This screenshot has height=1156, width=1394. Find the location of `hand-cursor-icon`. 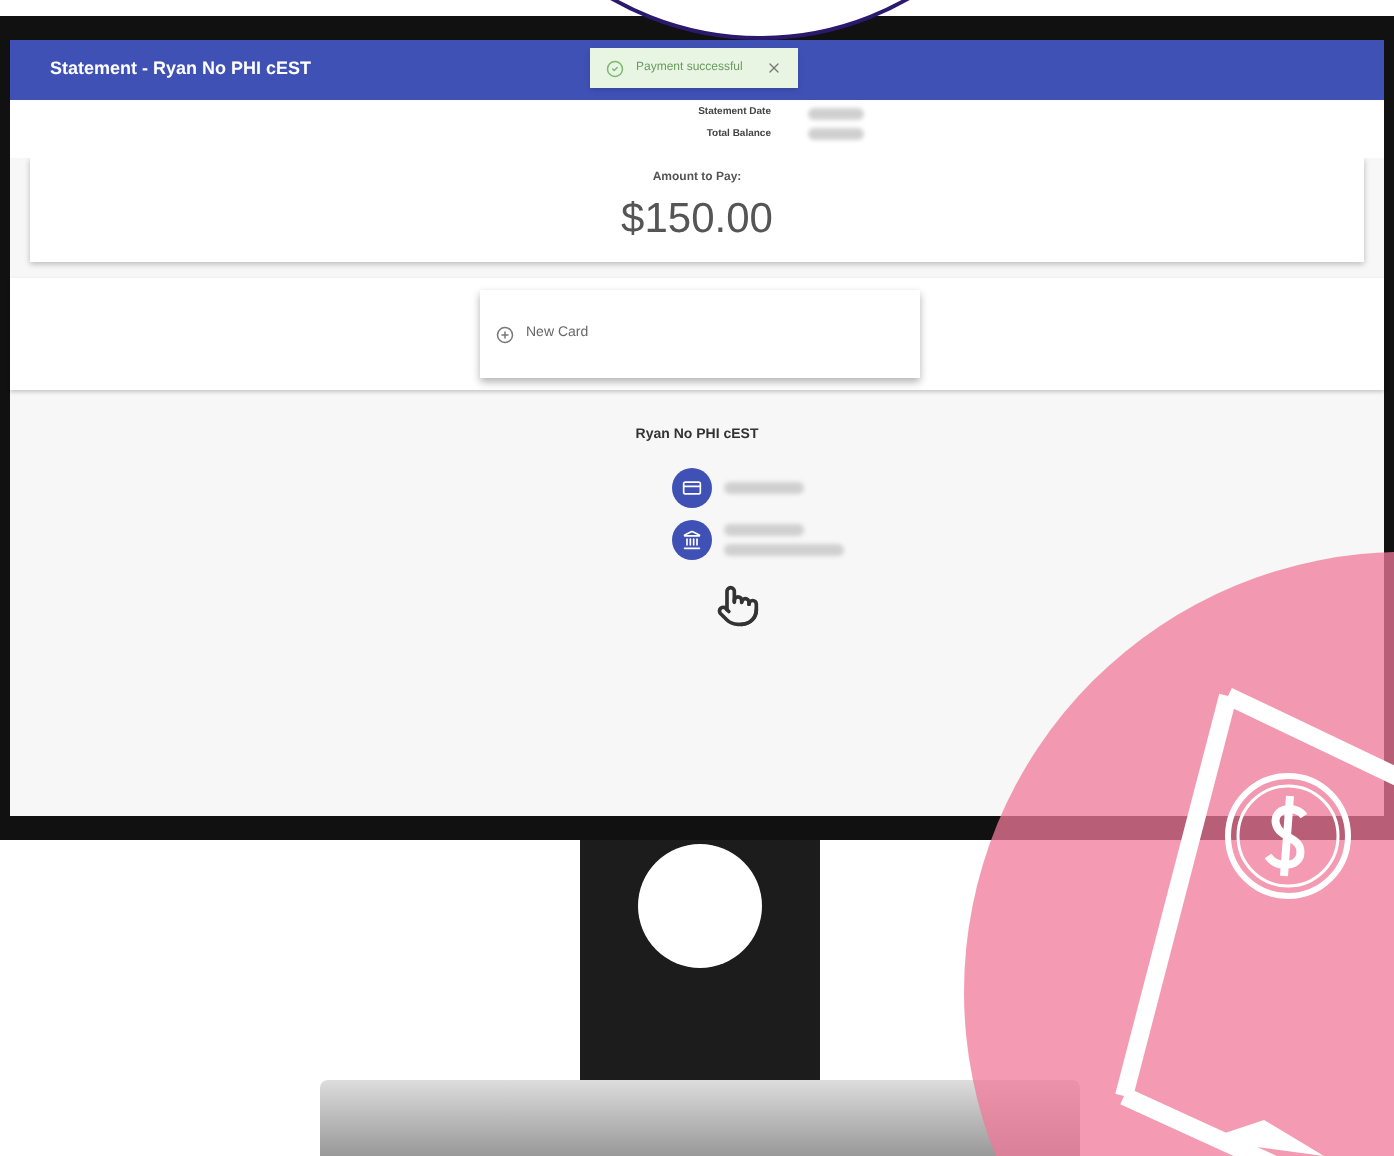

hand-cursor-icon is located at coordinates (737, 605).